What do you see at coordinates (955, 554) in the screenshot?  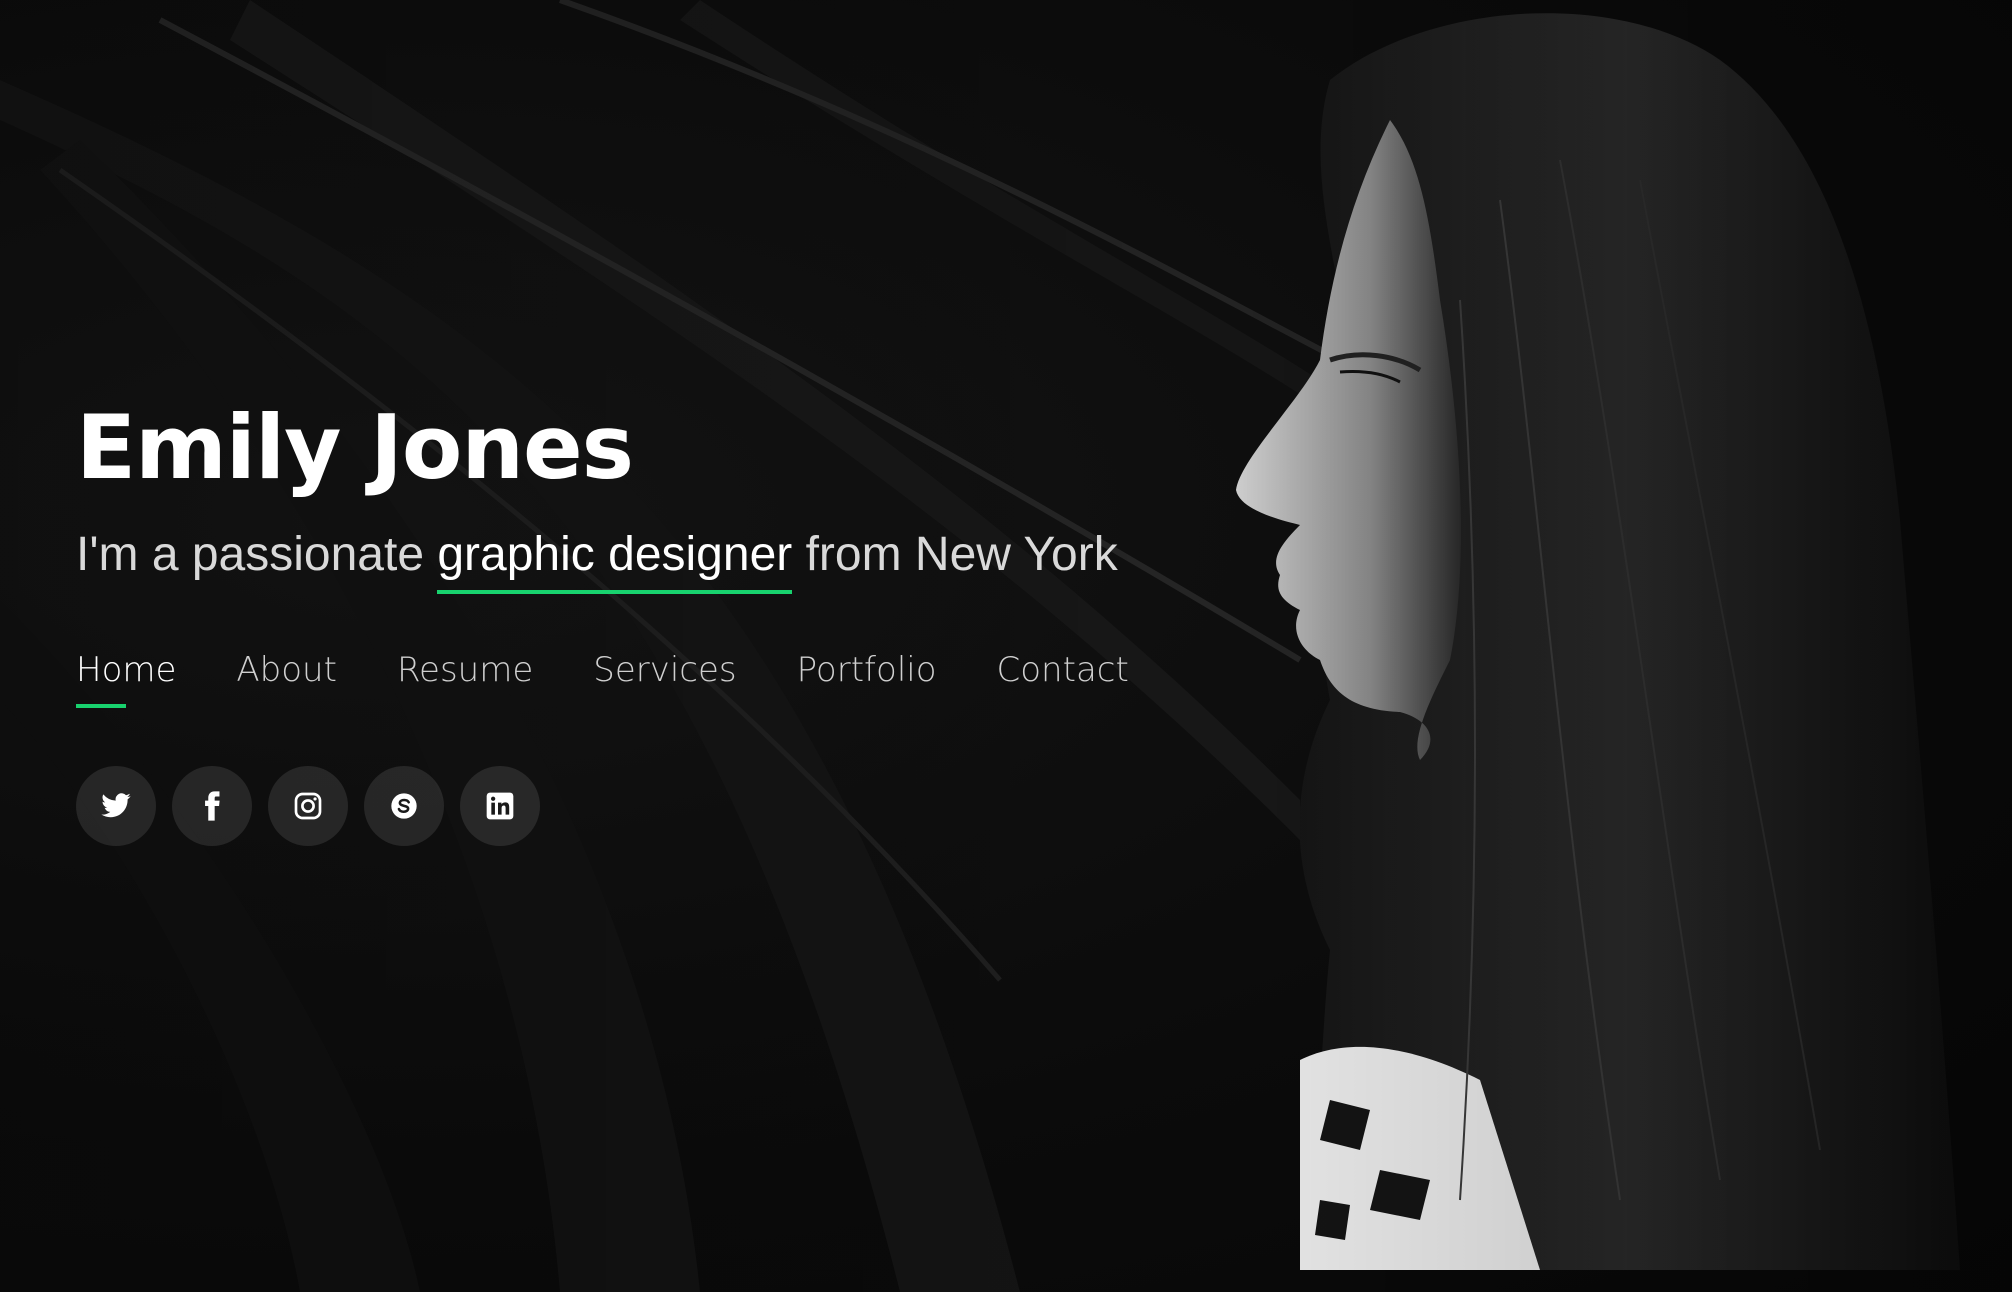 I see `tagline-suffix: from New York` at bounding box center [955, 554].